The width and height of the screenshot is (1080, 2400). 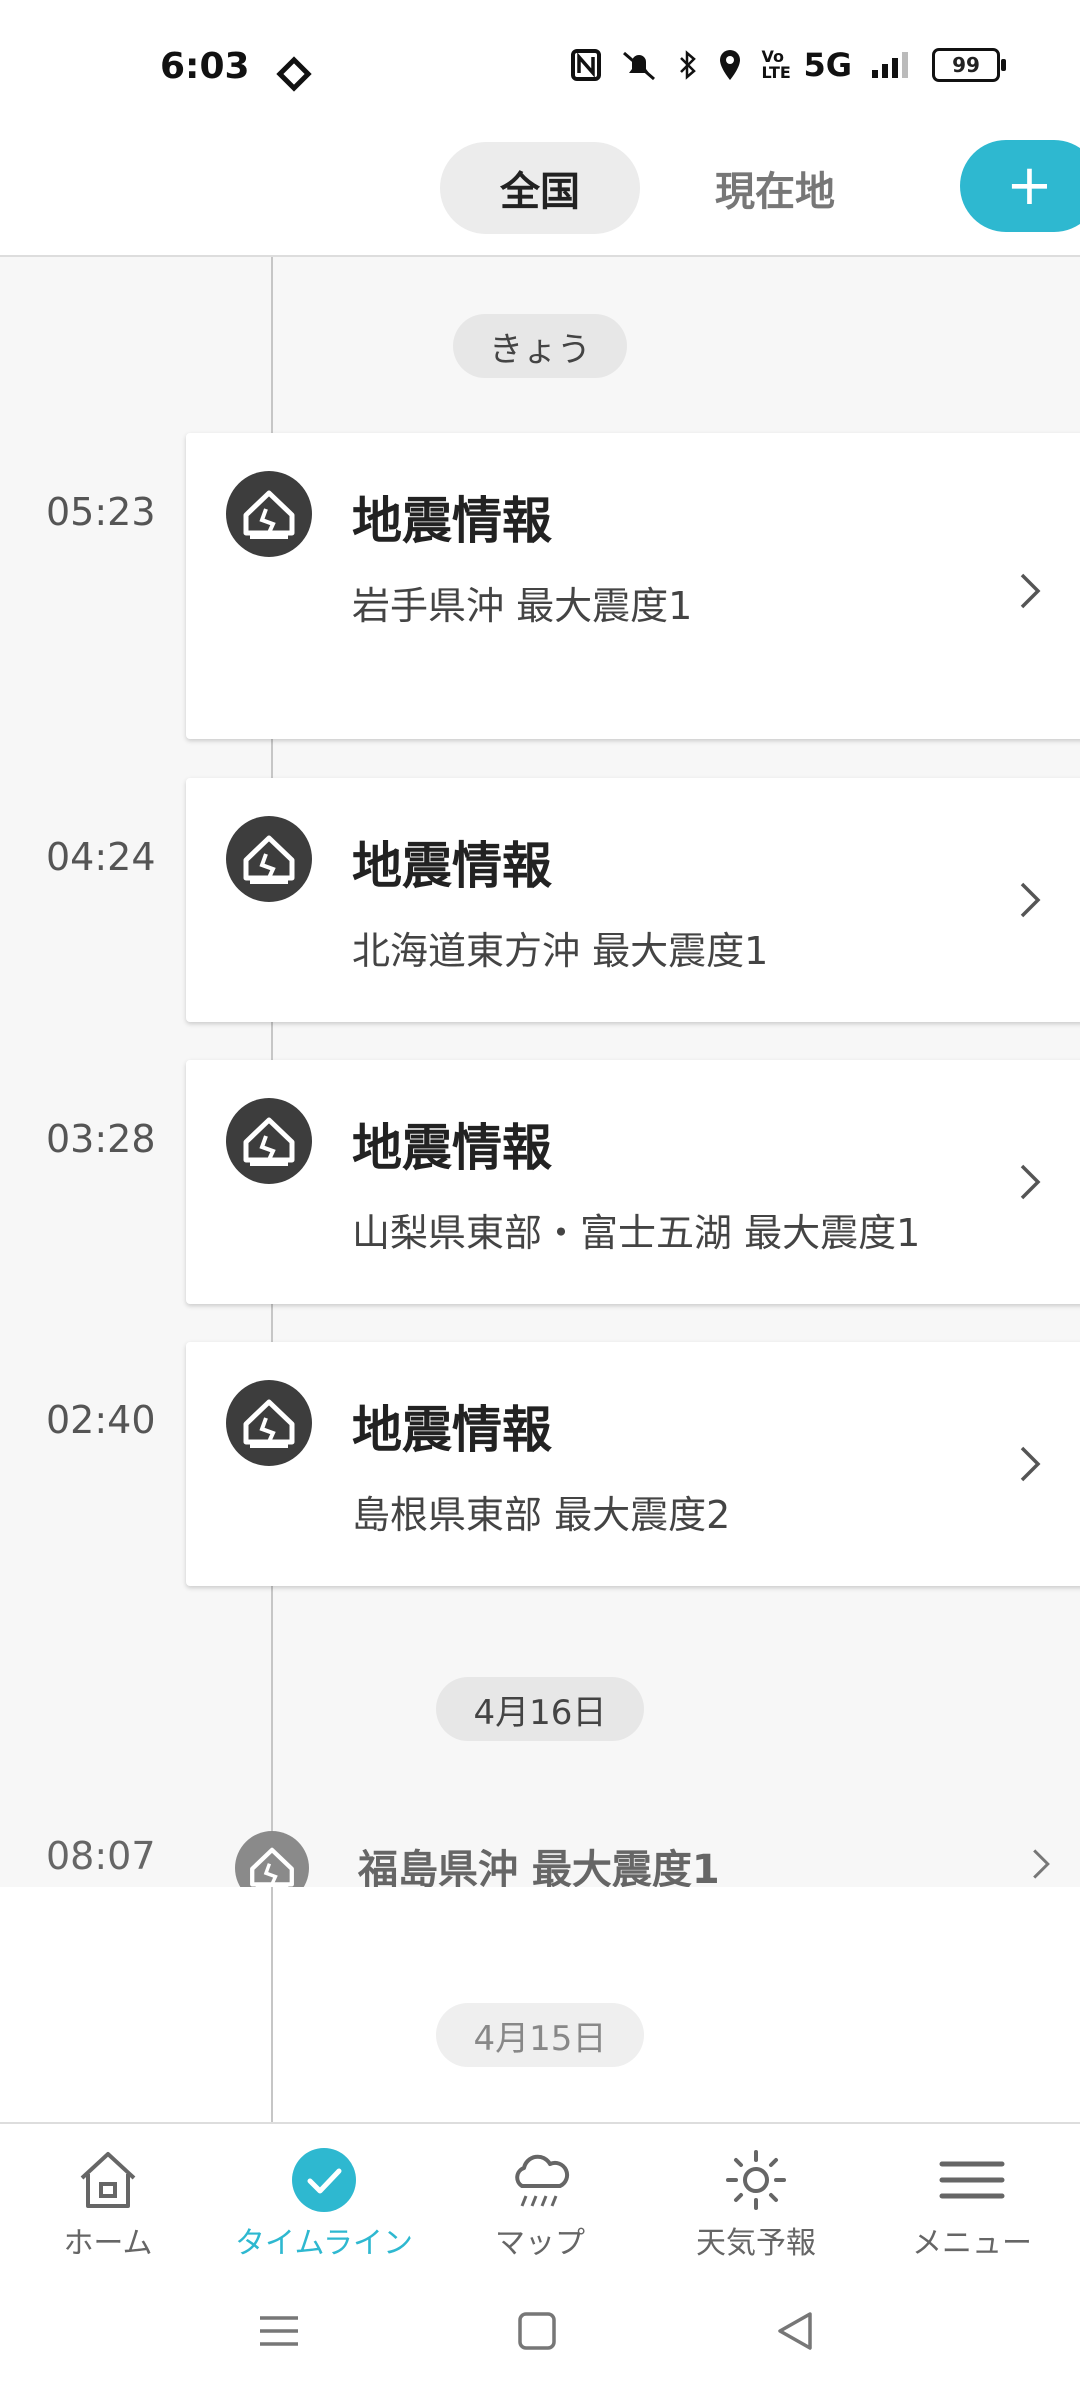 What do you see at coordinates (756, 2180) in the screenshot?
I see `sun-icon` at bounding box center [756, 2180].